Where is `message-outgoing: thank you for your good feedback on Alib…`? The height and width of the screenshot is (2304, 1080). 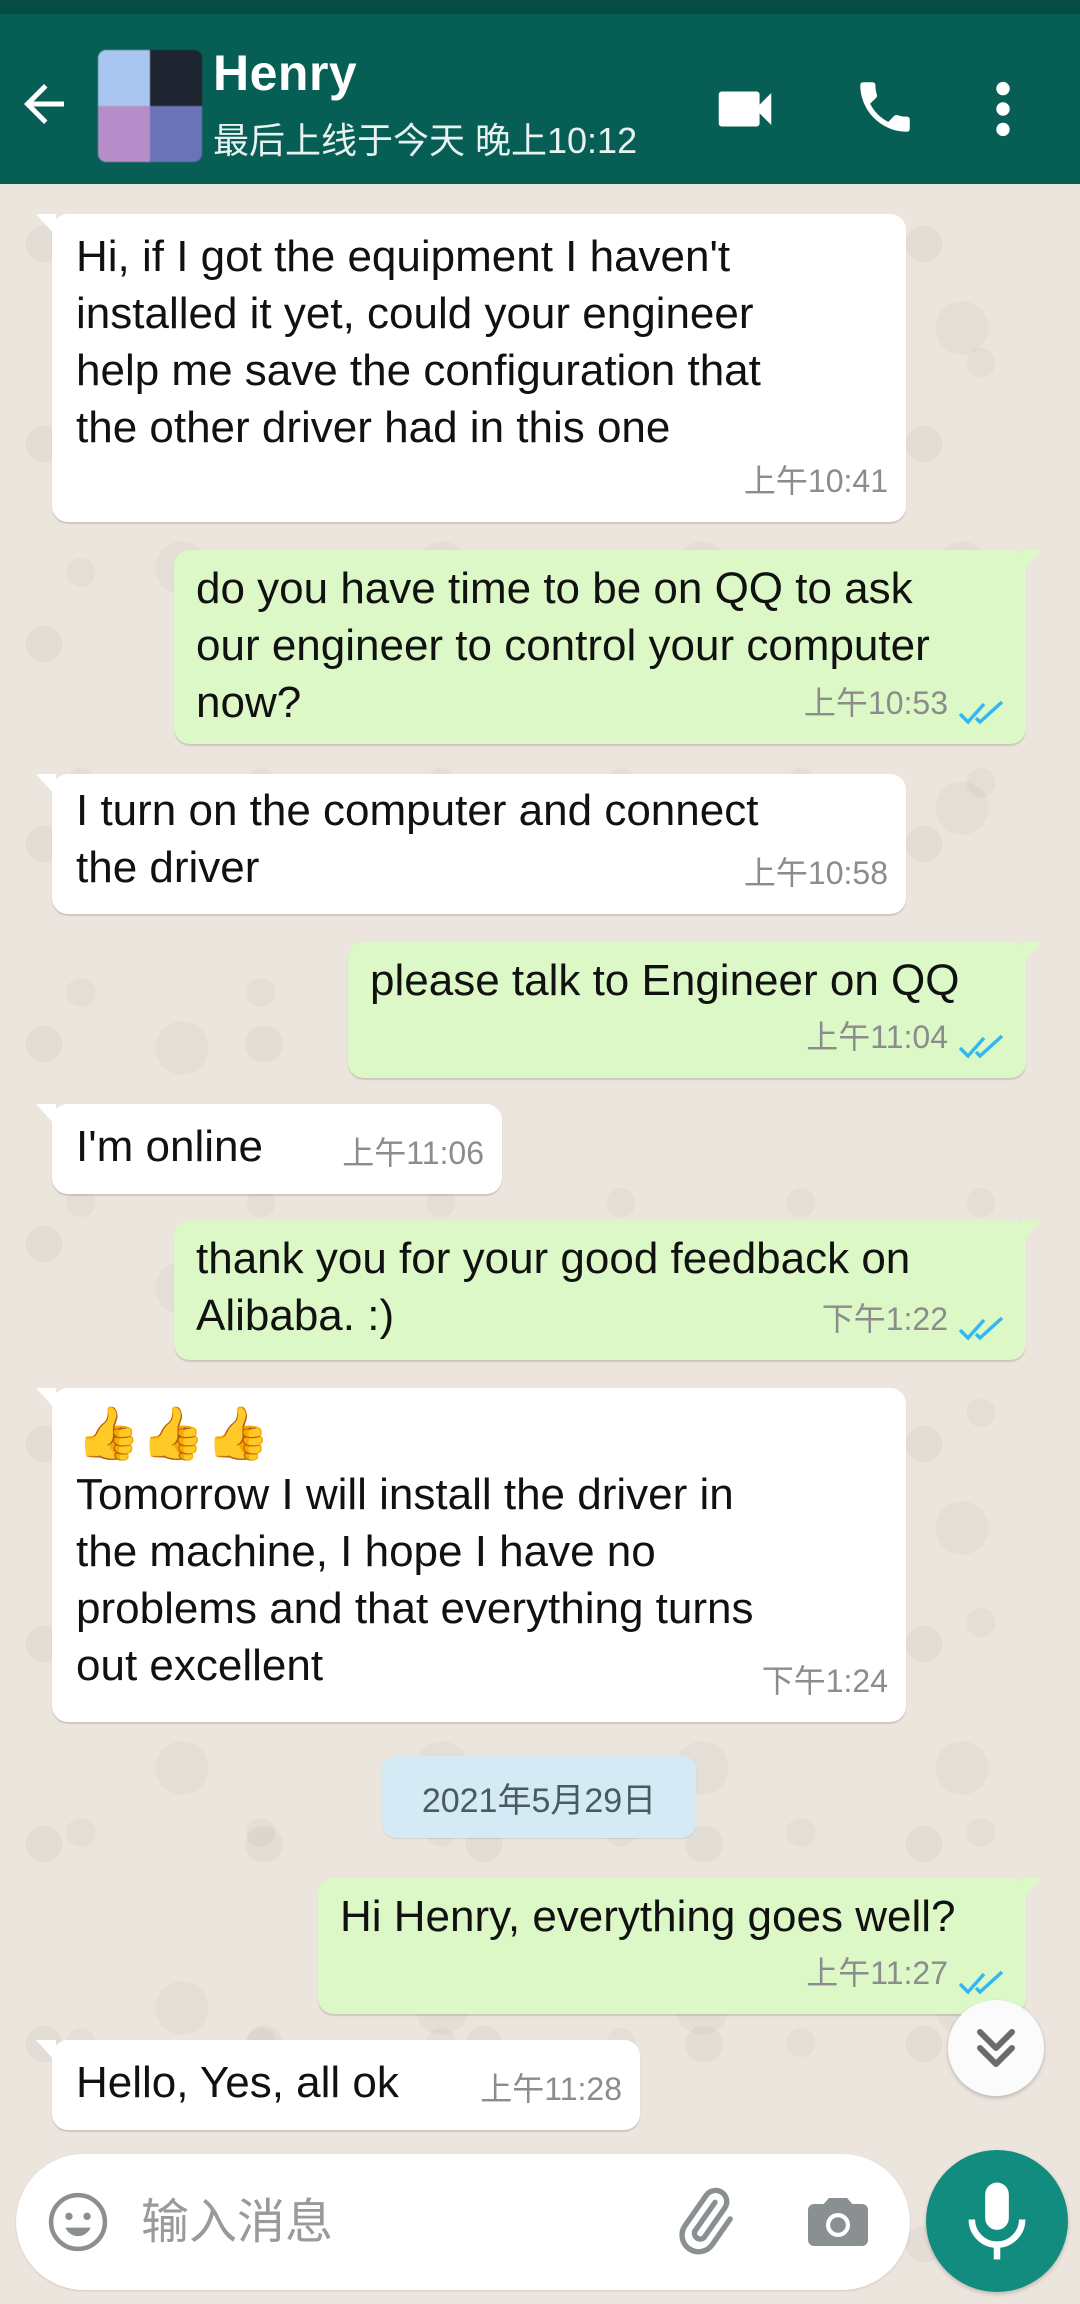
message-outgoing: thank you for your good feedback on Alib… is located at coordinates (608, 1290).